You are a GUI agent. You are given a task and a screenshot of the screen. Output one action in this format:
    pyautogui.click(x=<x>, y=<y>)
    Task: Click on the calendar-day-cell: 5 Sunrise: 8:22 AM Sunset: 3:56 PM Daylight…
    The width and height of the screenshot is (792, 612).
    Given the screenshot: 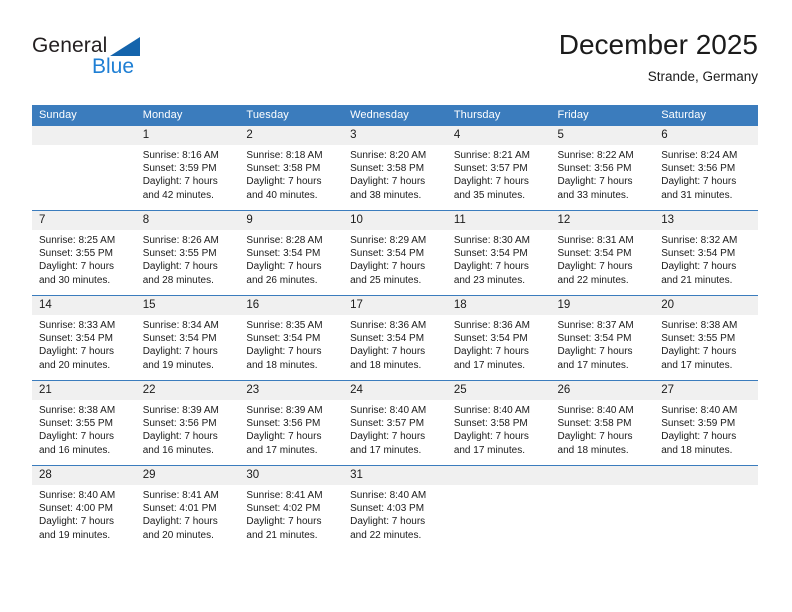 What is the action you would take?
    pyautogui.click(x=602, y=168)
    